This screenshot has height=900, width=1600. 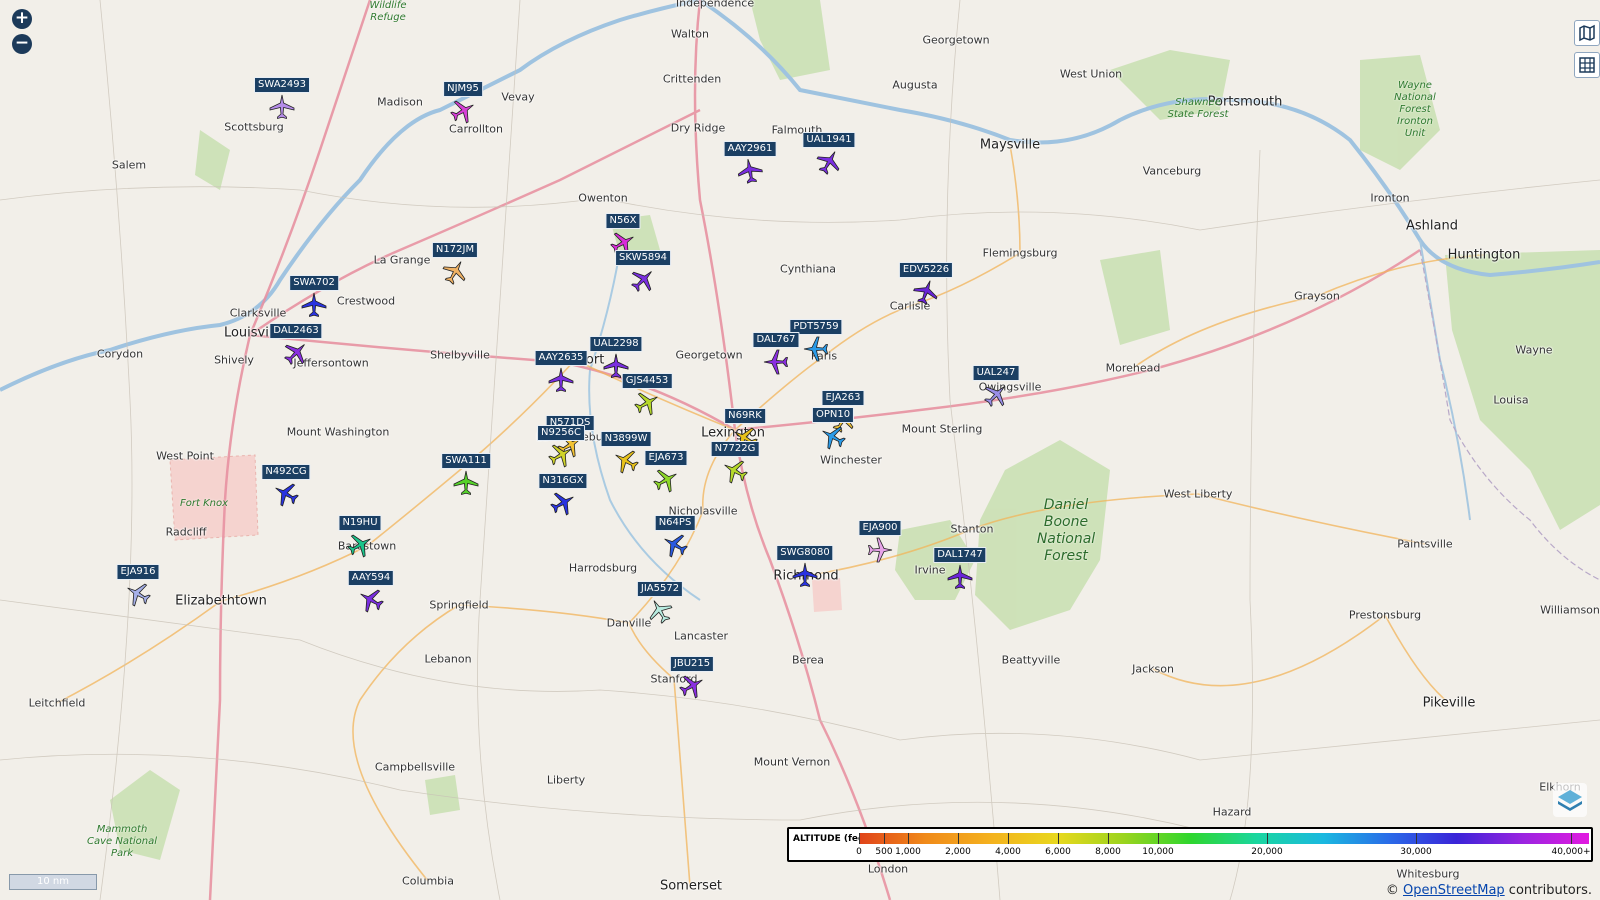 I want to click on town-label: Flemingsburg, so click(x=1020, y=253).